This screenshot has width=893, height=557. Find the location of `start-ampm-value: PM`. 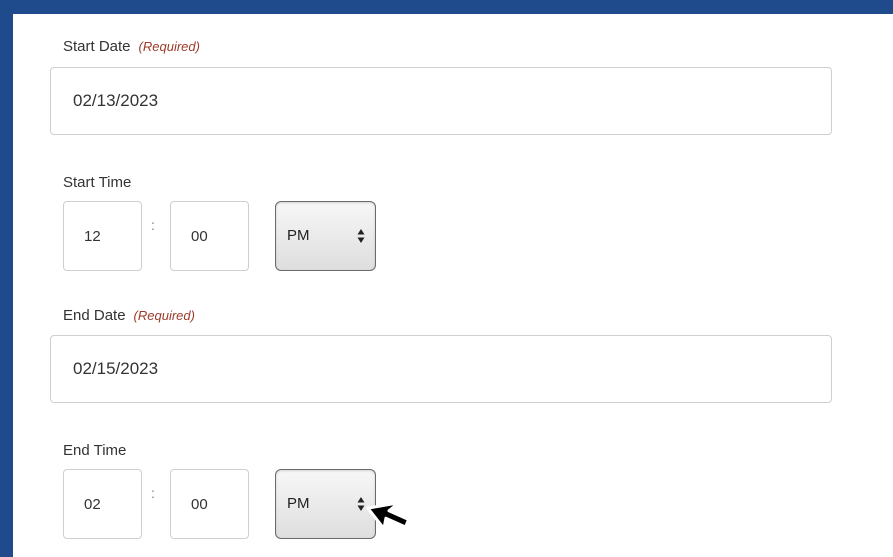

start-ampm-value: PM is located at coordinates (298, 235).